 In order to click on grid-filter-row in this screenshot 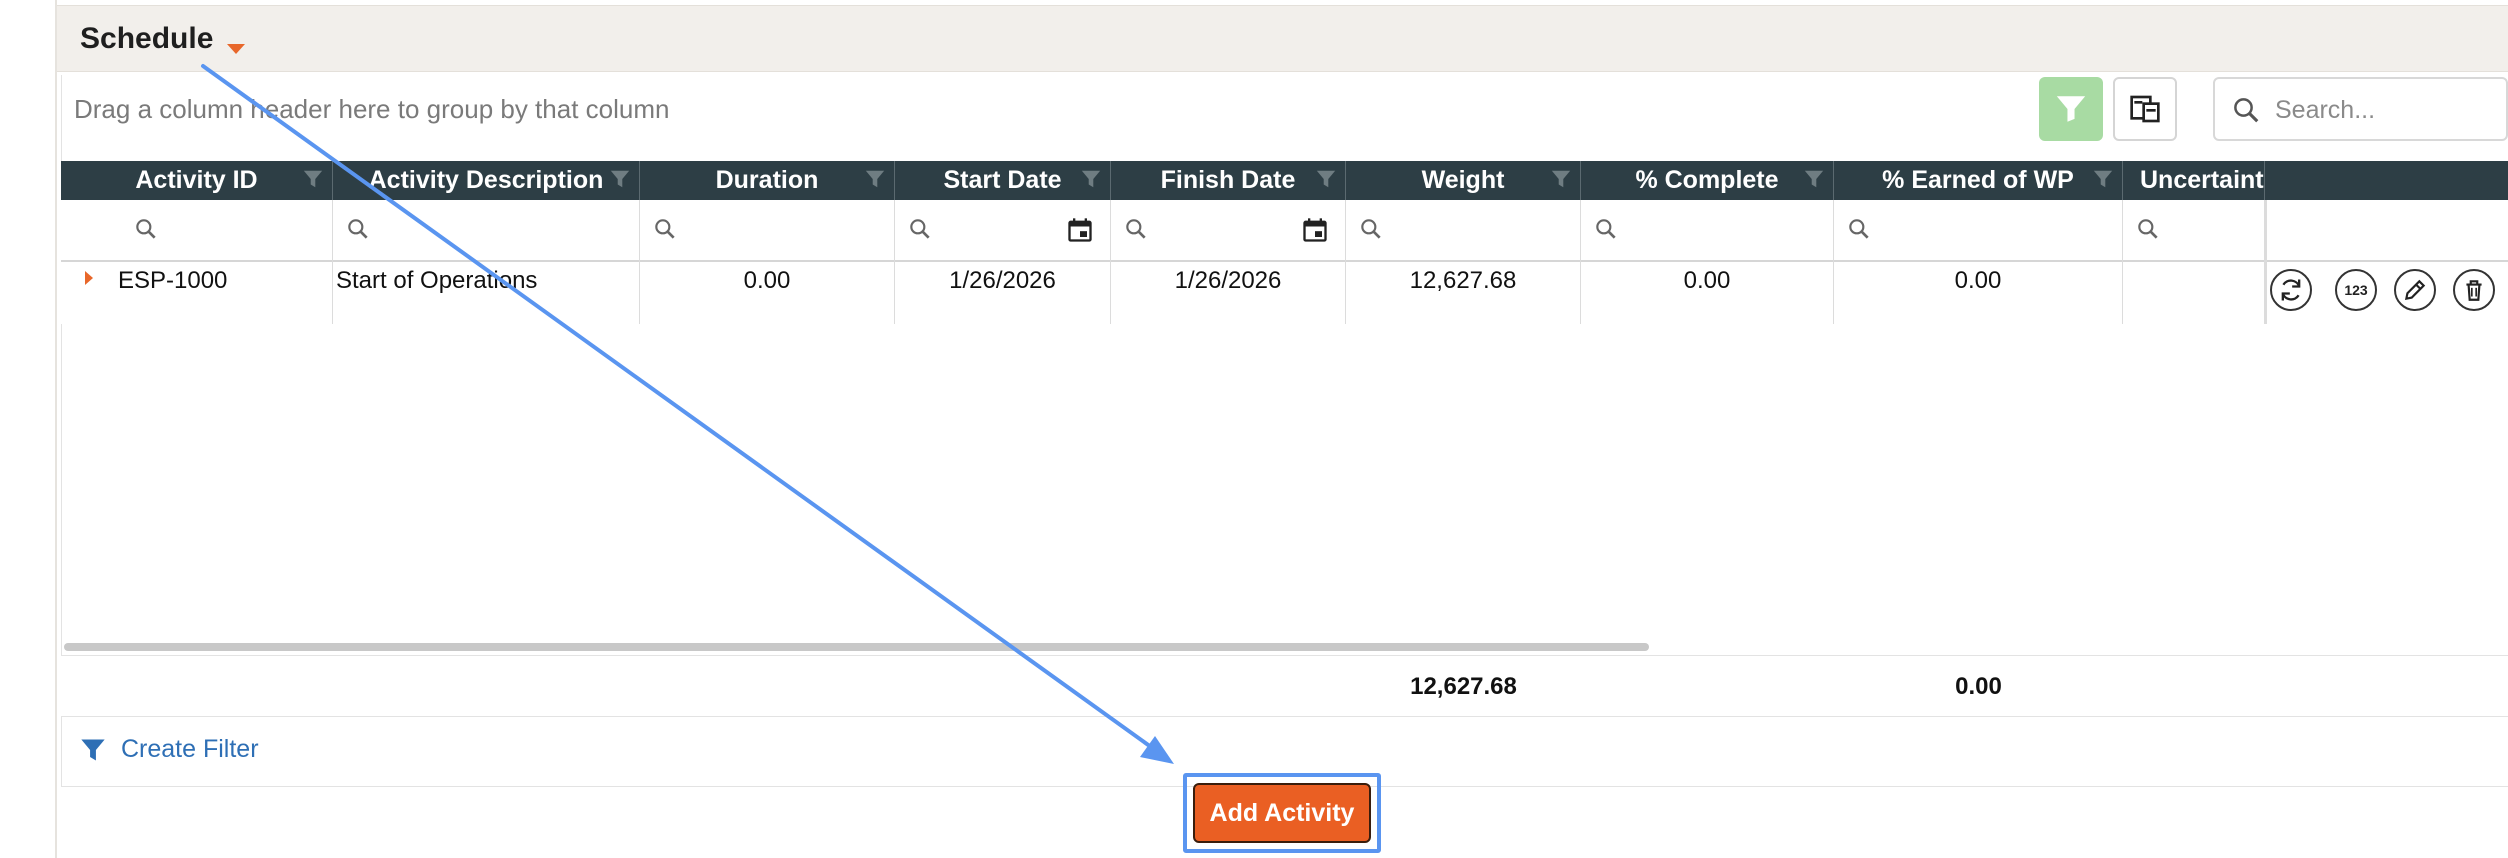, I will do `click(1284, 231)`.